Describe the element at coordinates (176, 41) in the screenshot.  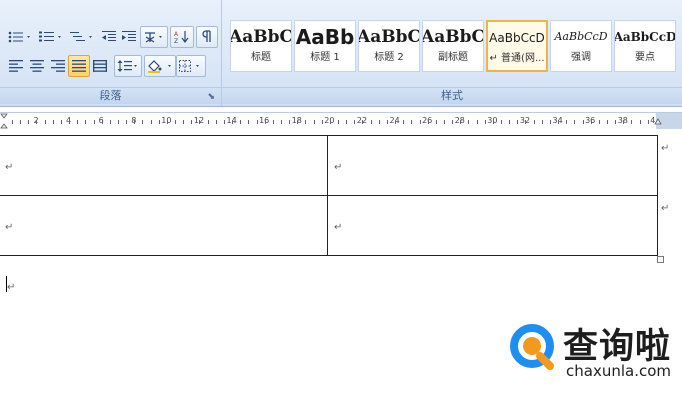
I see `svg-text: Z` at that location.